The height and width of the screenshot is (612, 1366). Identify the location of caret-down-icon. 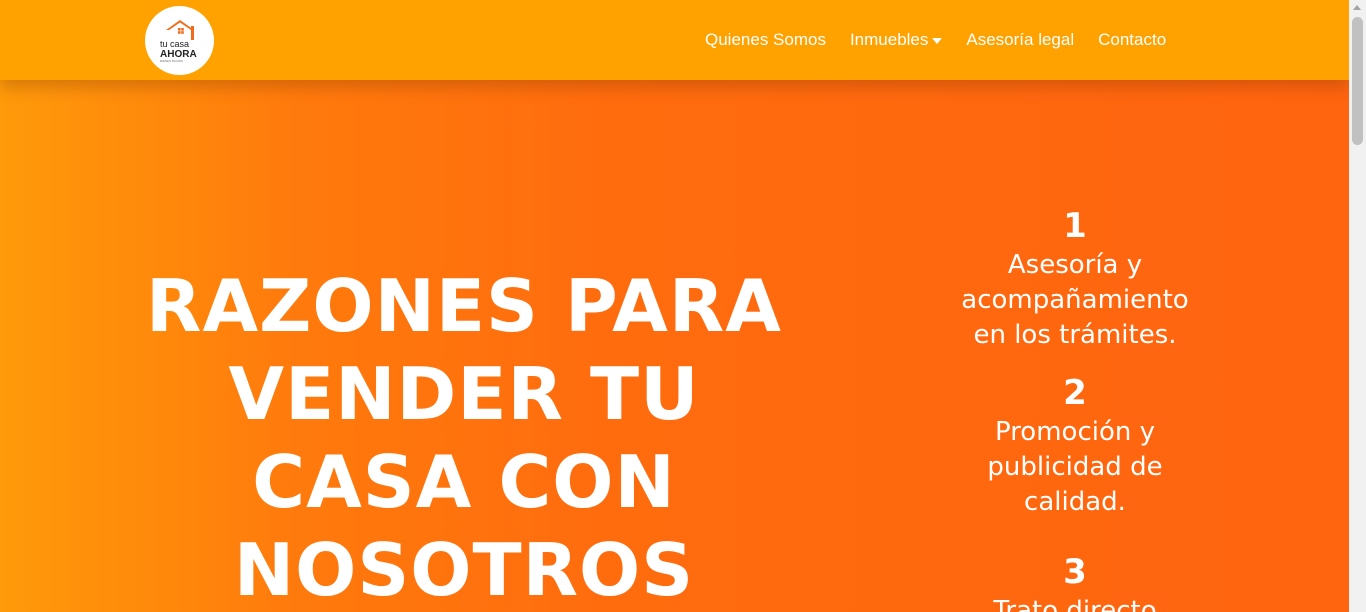
(937, 40).